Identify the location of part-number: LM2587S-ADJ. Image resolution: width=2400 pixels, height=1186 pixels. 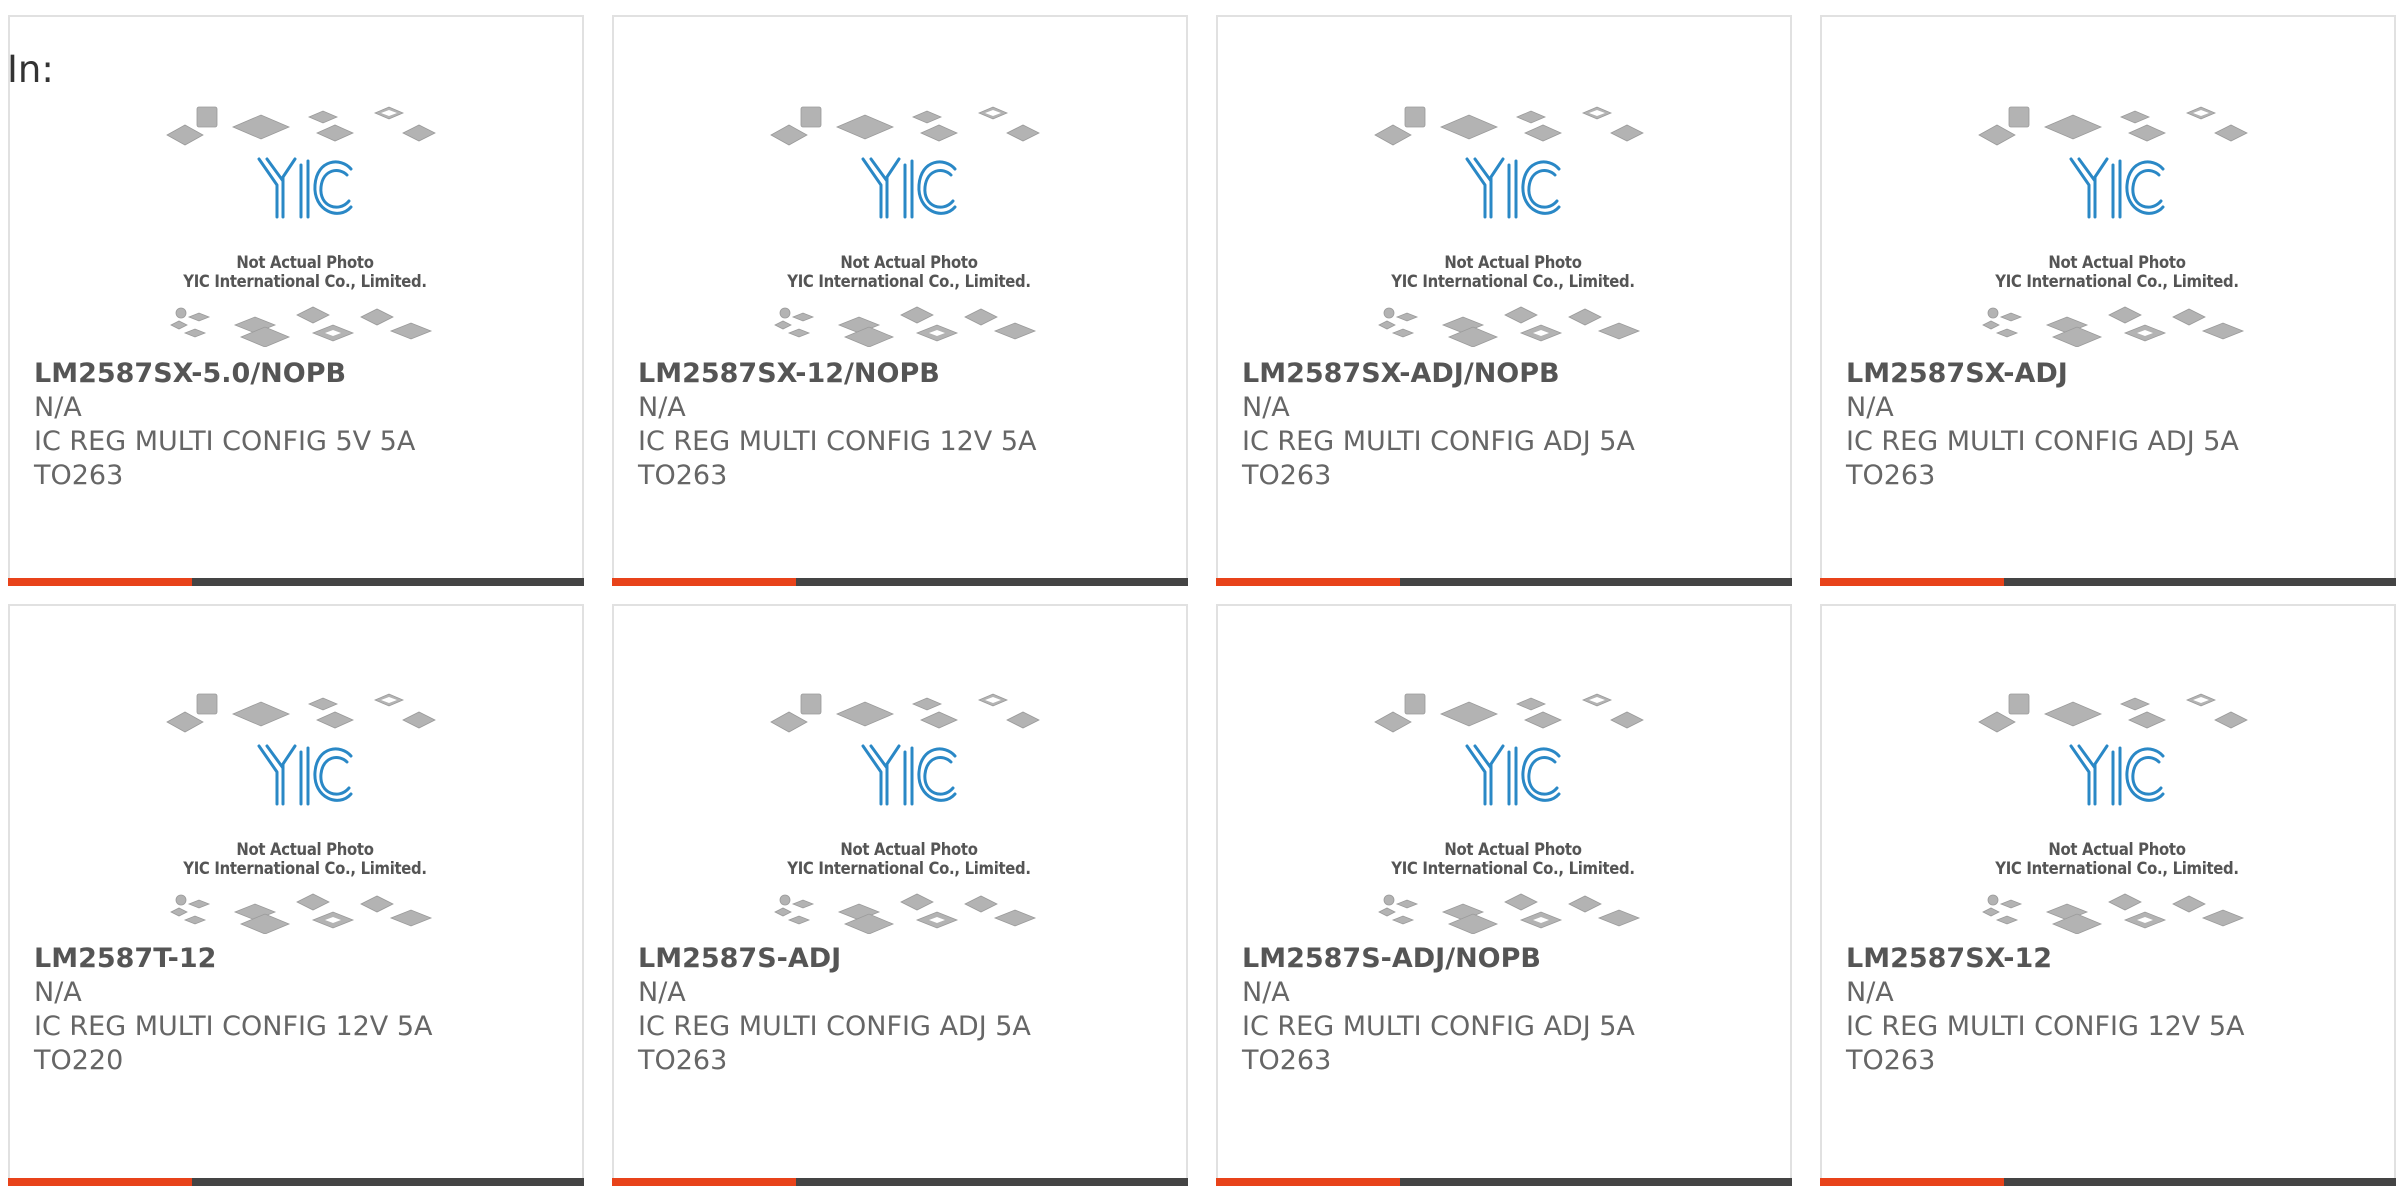
(834, 959).